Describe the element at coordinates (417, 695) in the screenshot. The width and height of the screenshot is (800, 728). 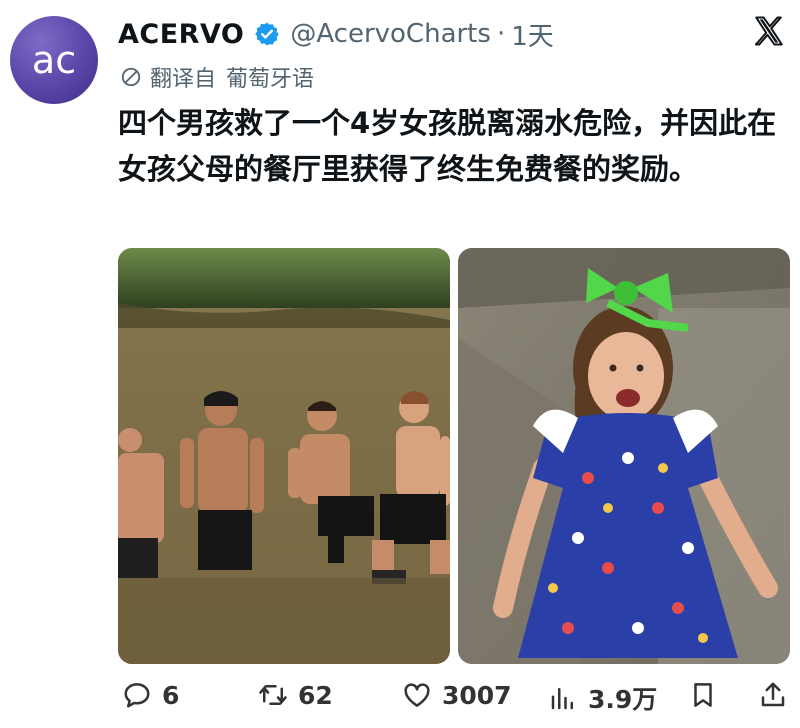
I see `like-icon` at that location.